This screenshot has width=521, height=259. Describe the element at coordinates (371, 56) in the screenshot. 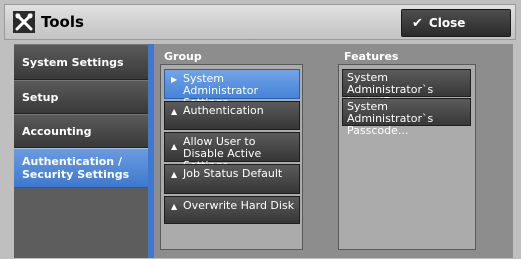

I see `features-heading: Features` at that location.